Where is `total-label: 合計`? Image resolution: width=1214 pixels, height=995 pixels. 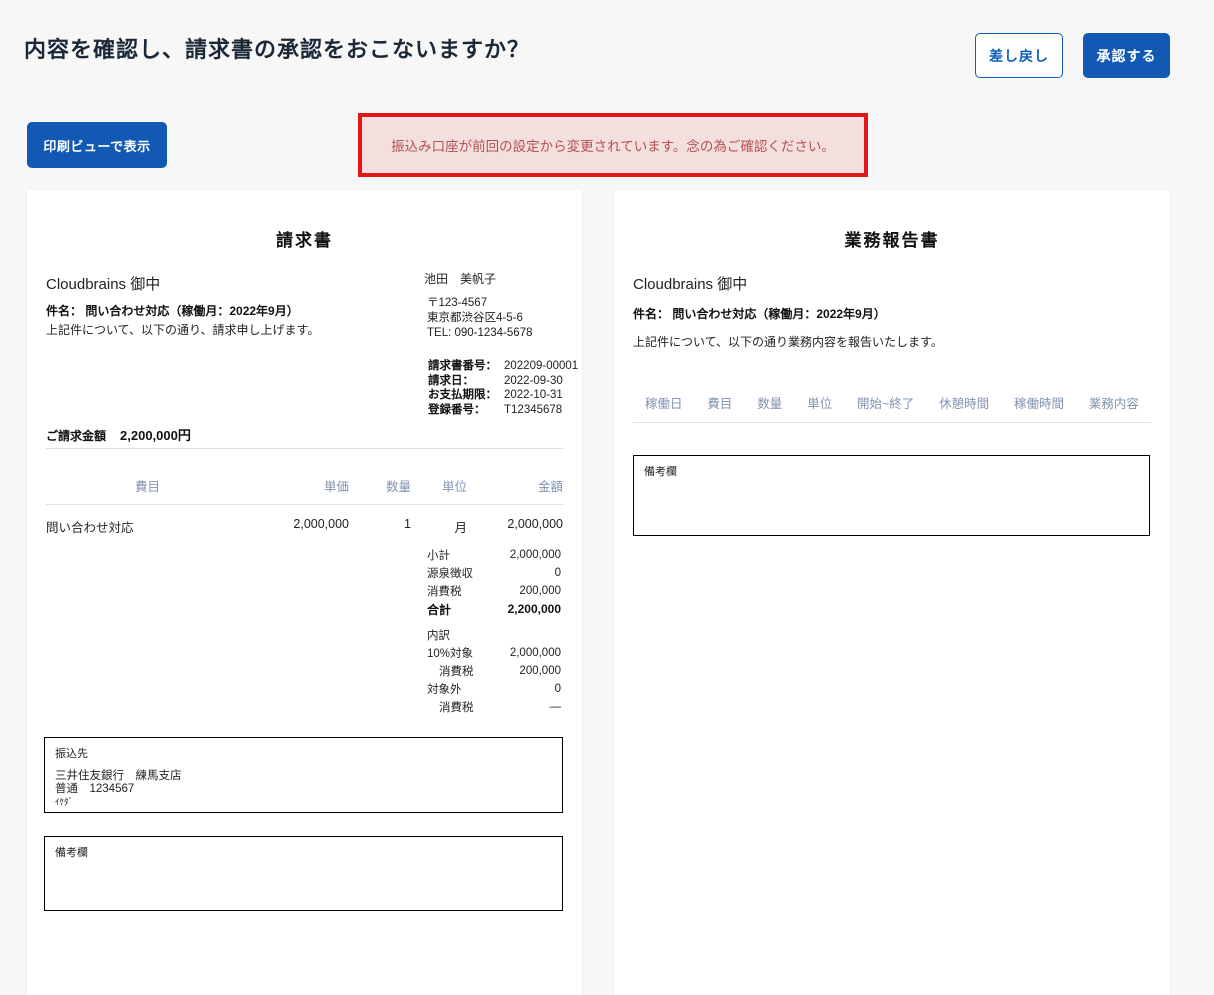
total-label: 合計 is located at coordinates (439, 609).